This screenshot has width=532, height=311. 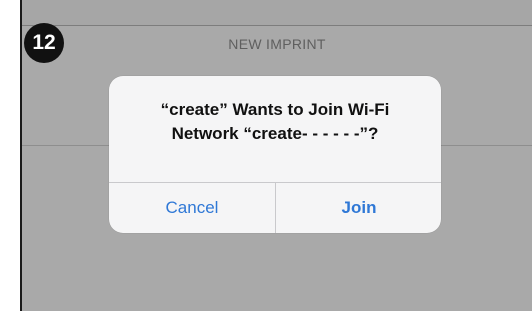 What do you see at coordinates (192, 208) in the screenshot?
I see `cancel-button: Cancel` at bounding box center [192, 208].